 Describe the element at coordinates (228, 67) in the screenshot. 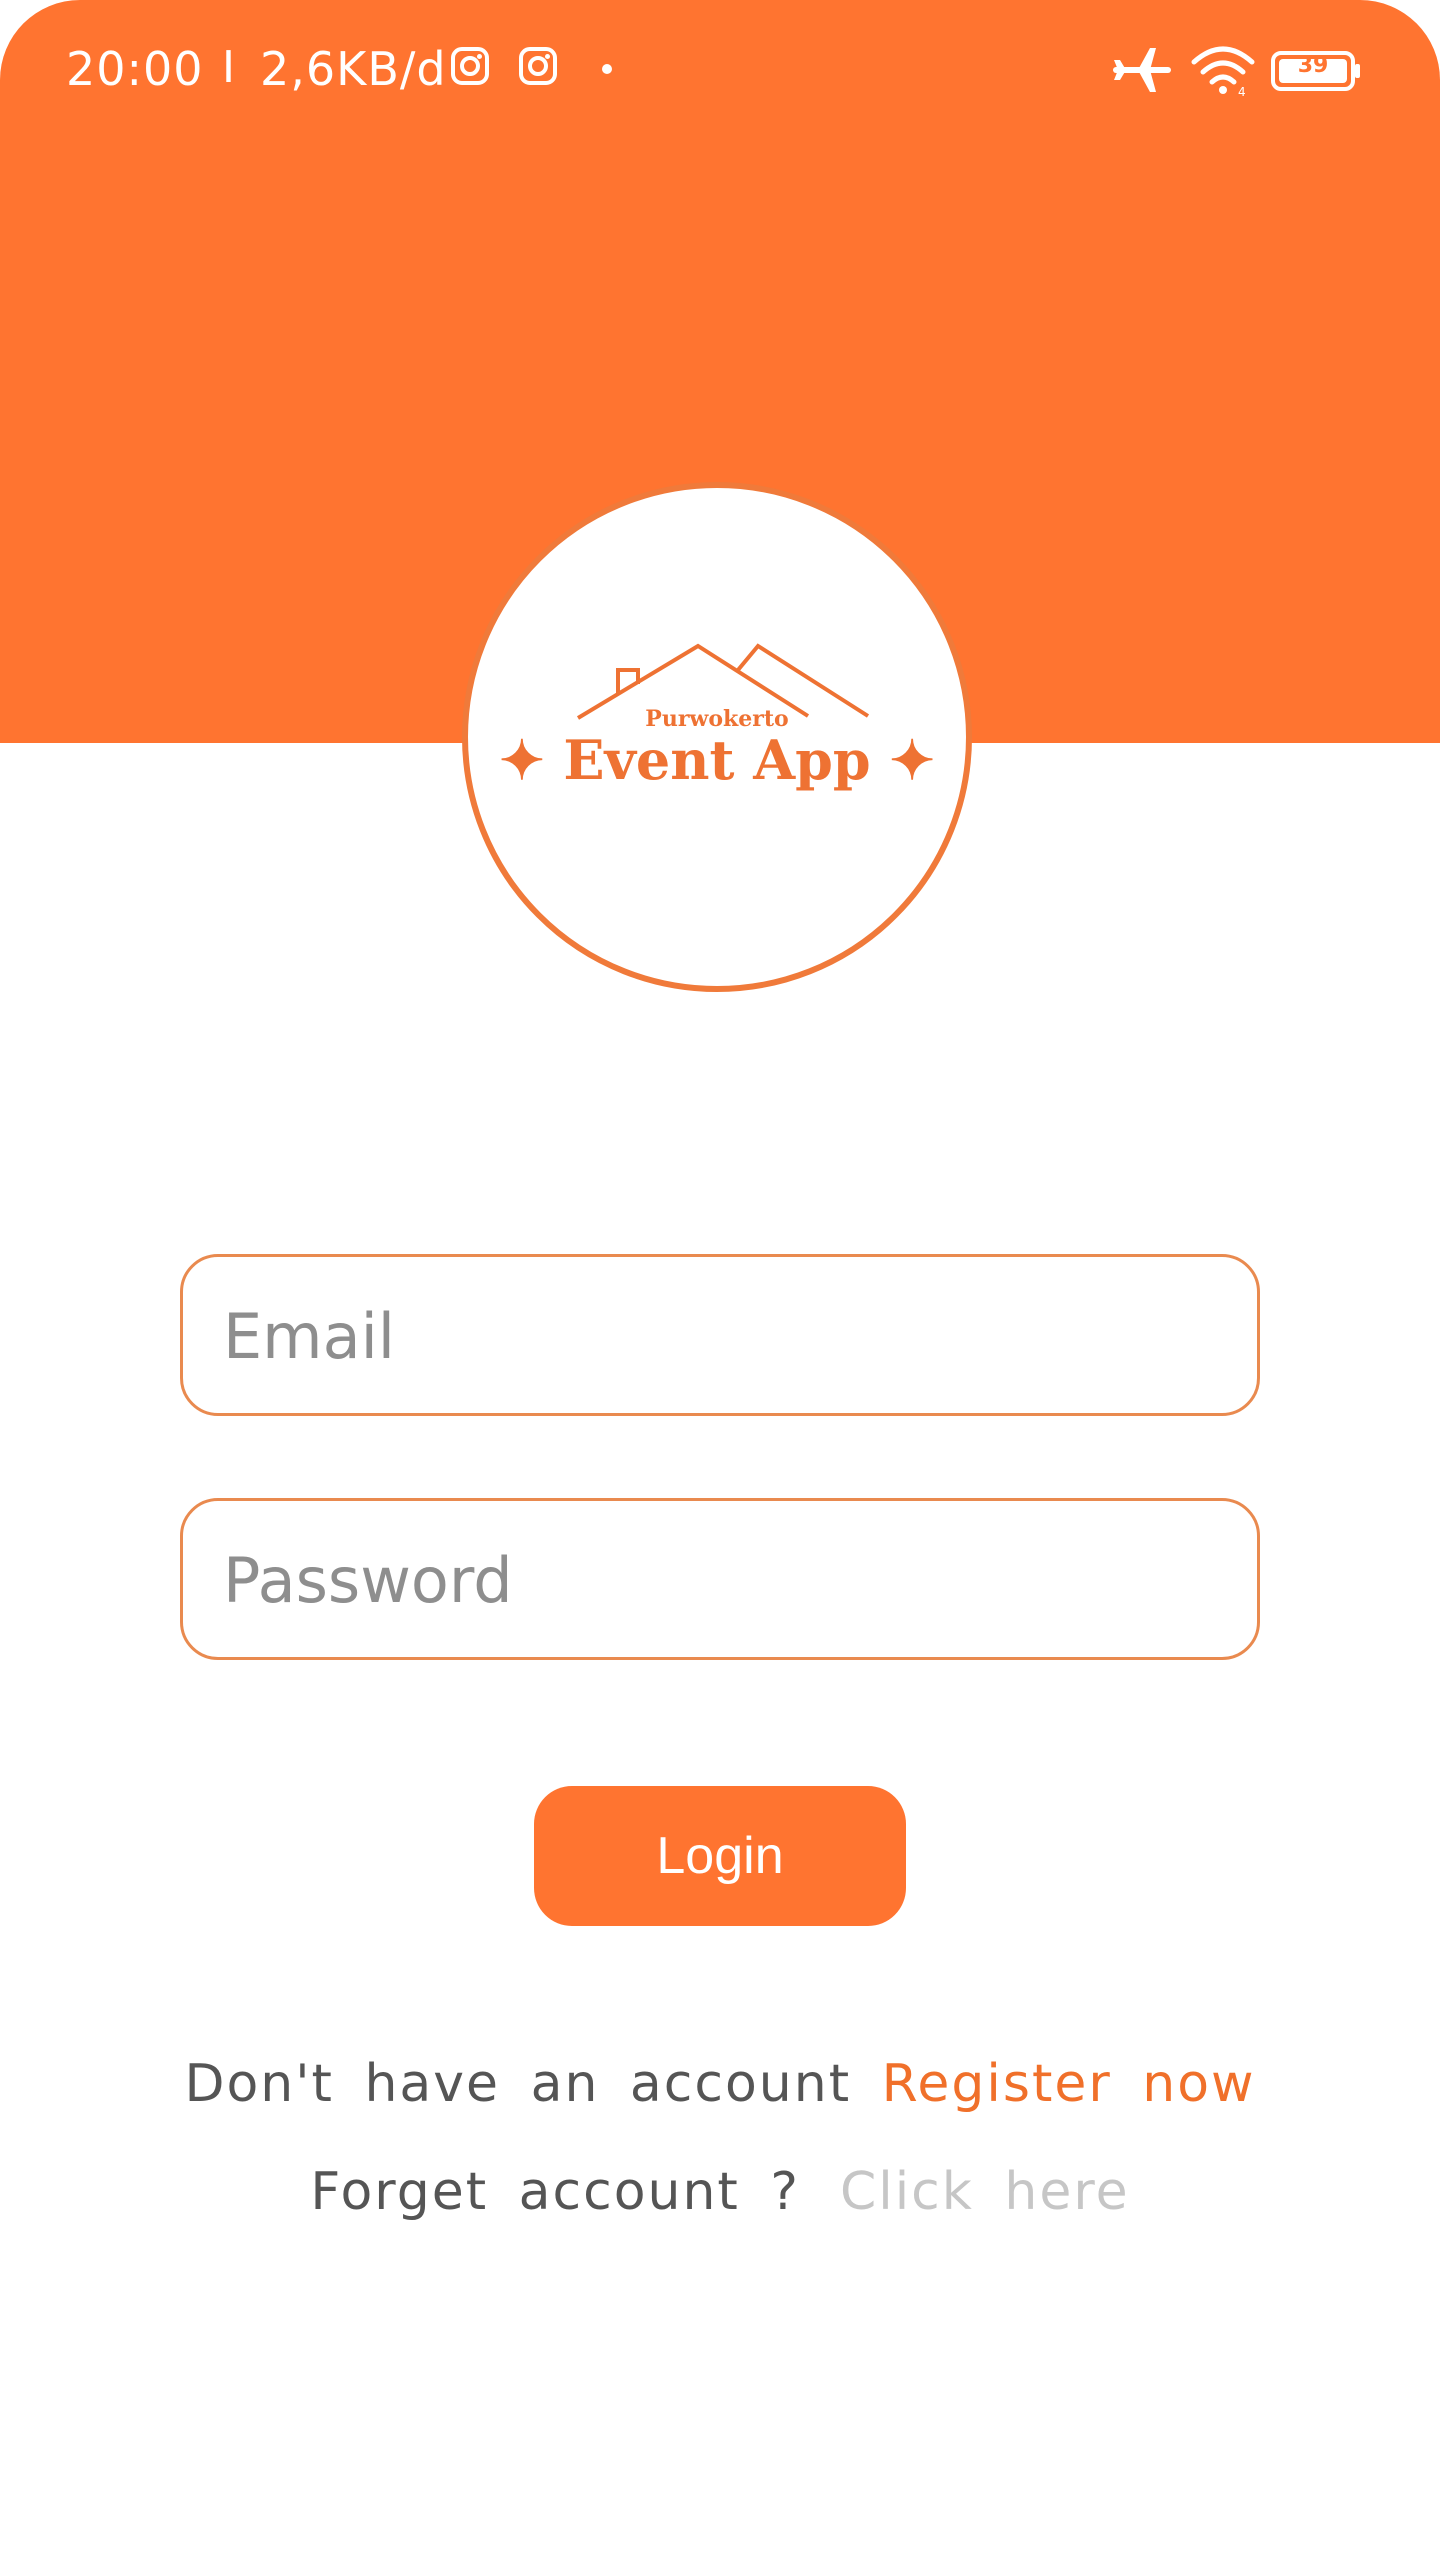

I see `status-separator: I` at that location.